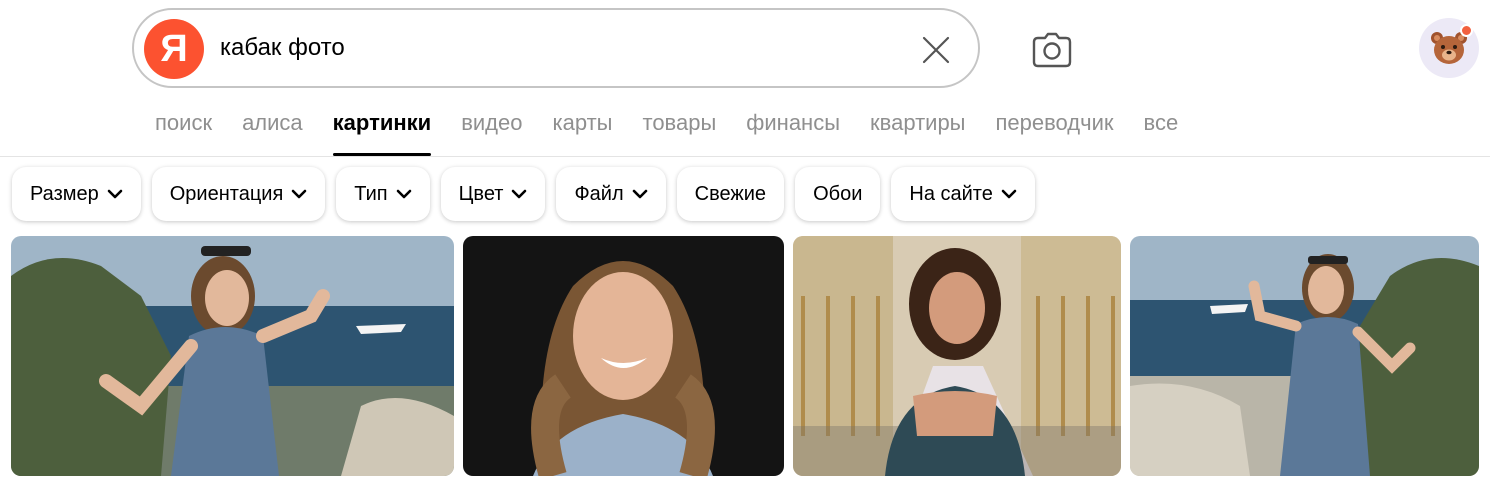 Image resolution: width=1490 pixels, height=481 pixels. I want to click on tab-maps: карты, so click(583, 132).